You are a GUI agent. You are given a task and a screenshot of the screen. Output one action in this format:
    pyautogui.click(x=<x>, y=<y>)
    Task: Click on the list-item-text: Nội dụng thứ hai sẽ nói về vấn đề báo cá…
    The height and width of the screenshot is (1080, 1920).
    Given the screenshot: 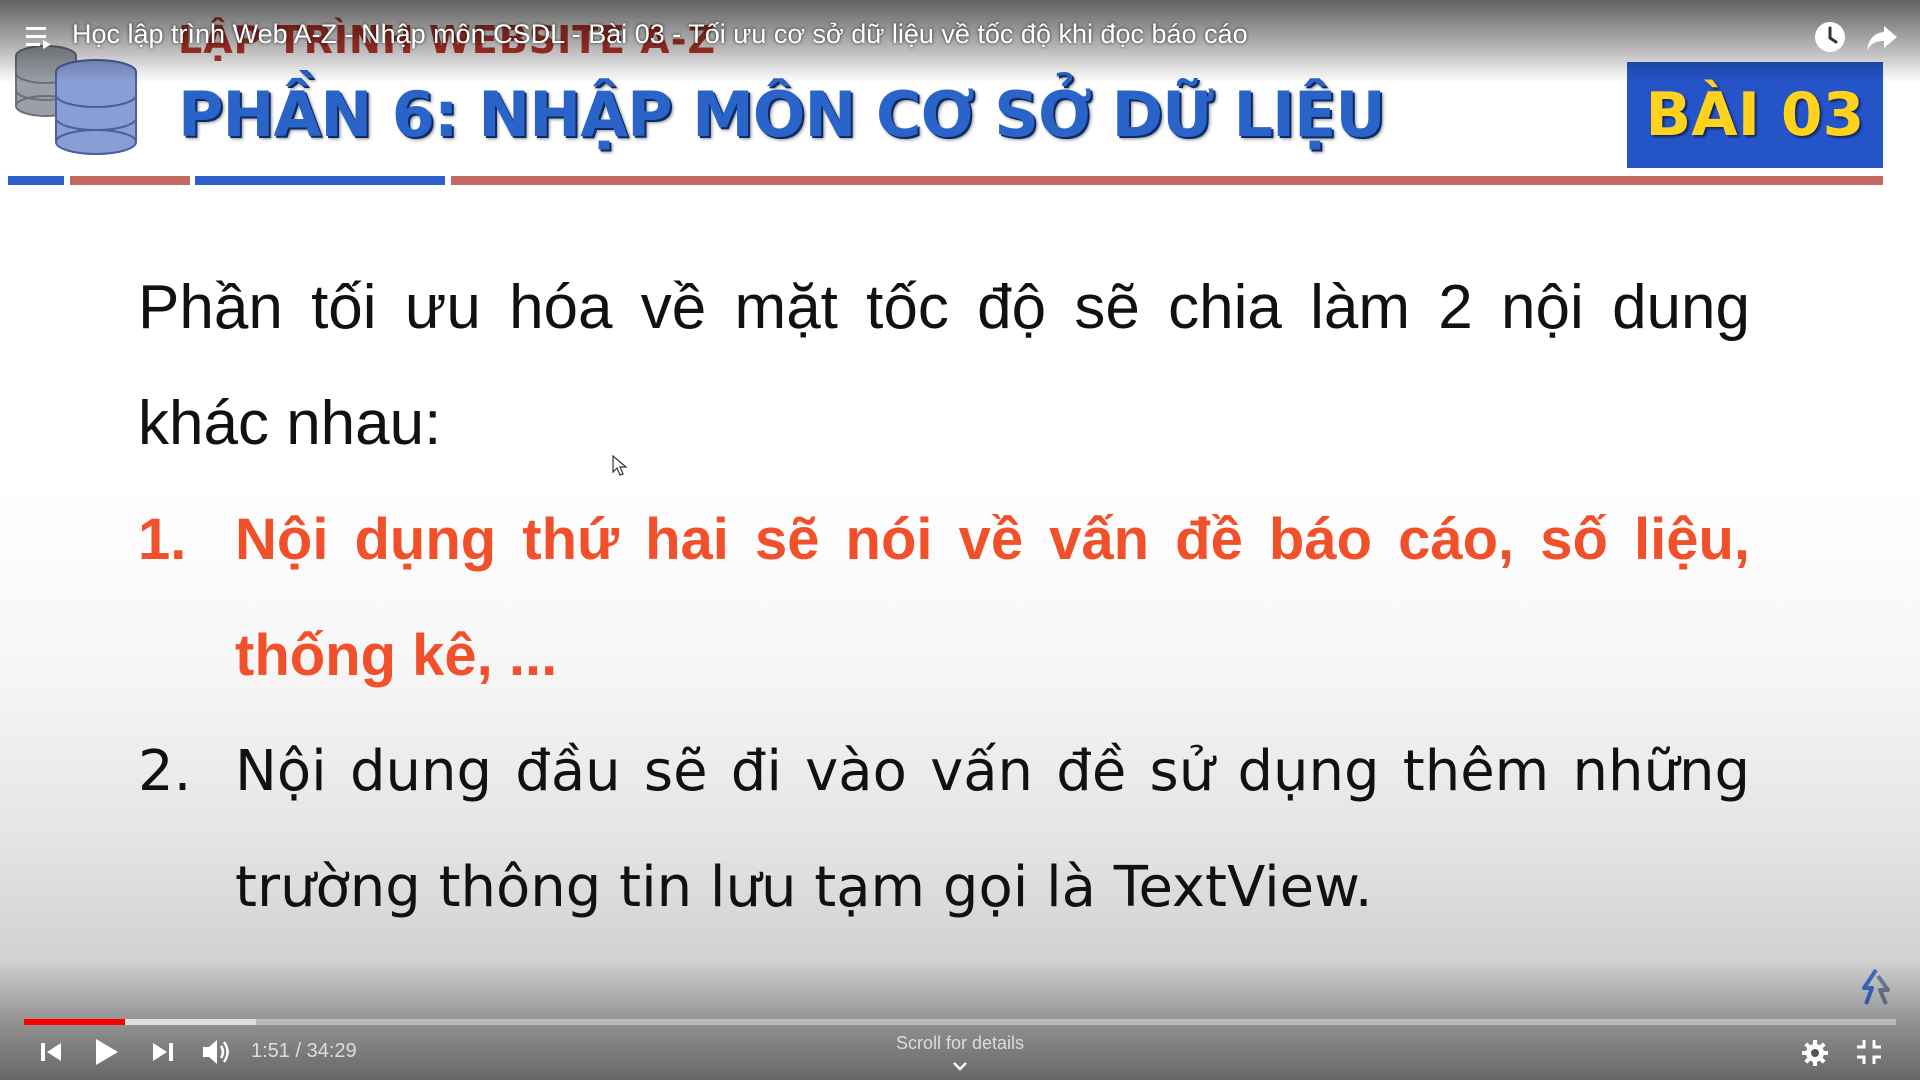 What is the action you would take?
    pyautogui.click(x=992, y=597)
    